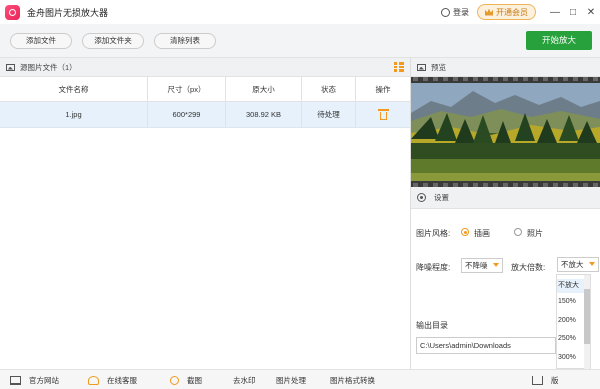 This screenshot has height=389, width=600. What do you see at coordinates (383, 89) in the screenshot?
I see `column-header-action: 操作` at bounding box center [383, 89].